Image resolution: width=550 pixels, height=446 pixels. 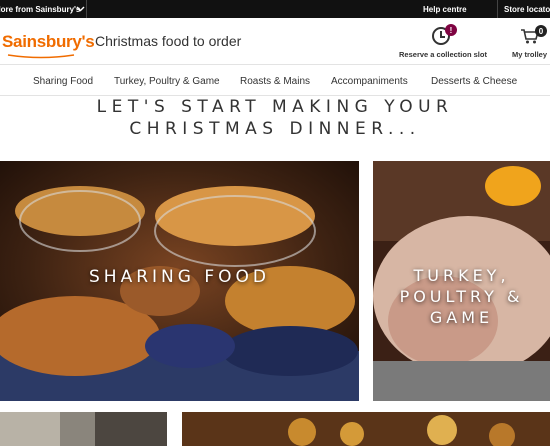 I want to click on card-accompaniments, so click(x=366, y=429).